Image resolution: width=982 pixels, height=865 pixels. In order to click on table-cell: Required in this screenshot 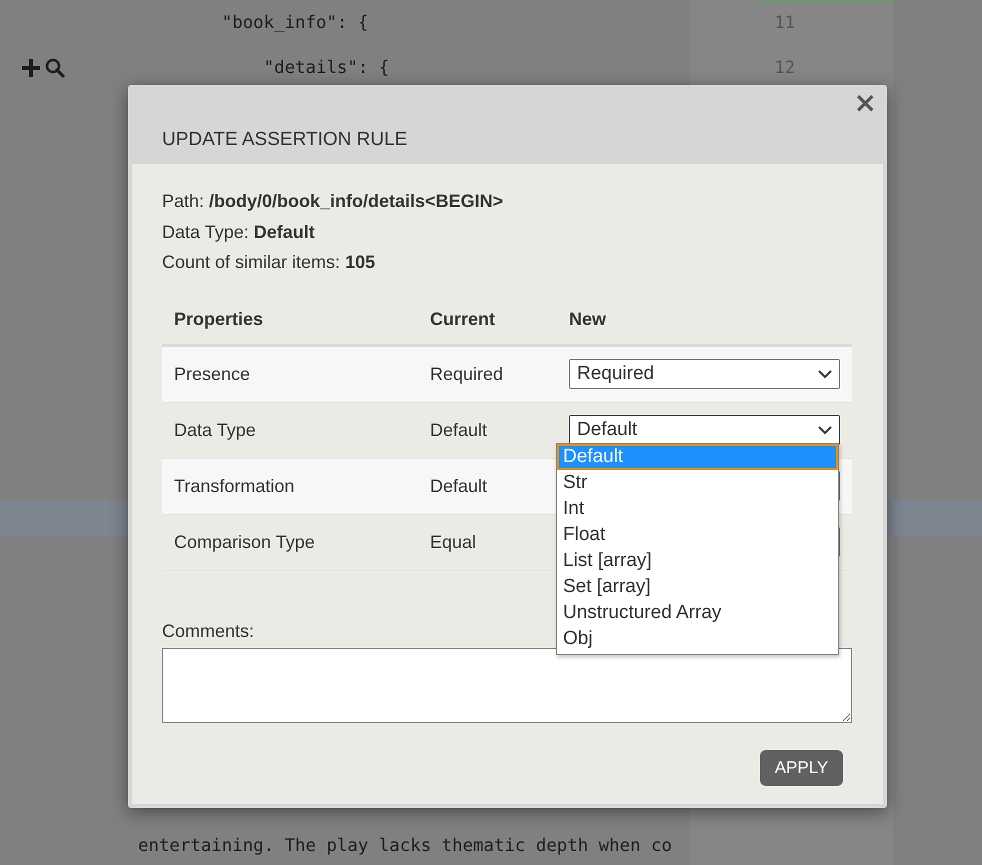, I will do `click(487, 374)`.